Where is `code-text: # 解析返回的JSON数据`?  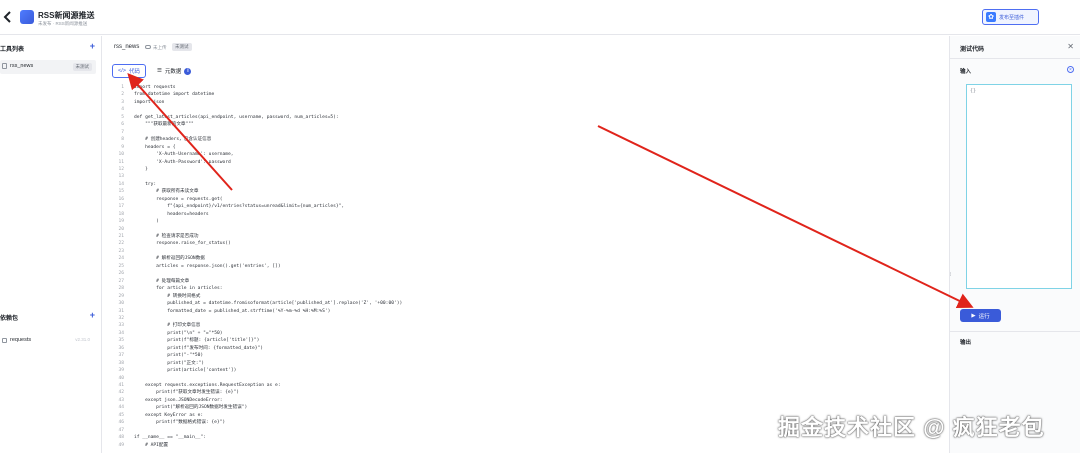 code-text: # 解析返回的JSON数据 is located at coordinates (169, 259).